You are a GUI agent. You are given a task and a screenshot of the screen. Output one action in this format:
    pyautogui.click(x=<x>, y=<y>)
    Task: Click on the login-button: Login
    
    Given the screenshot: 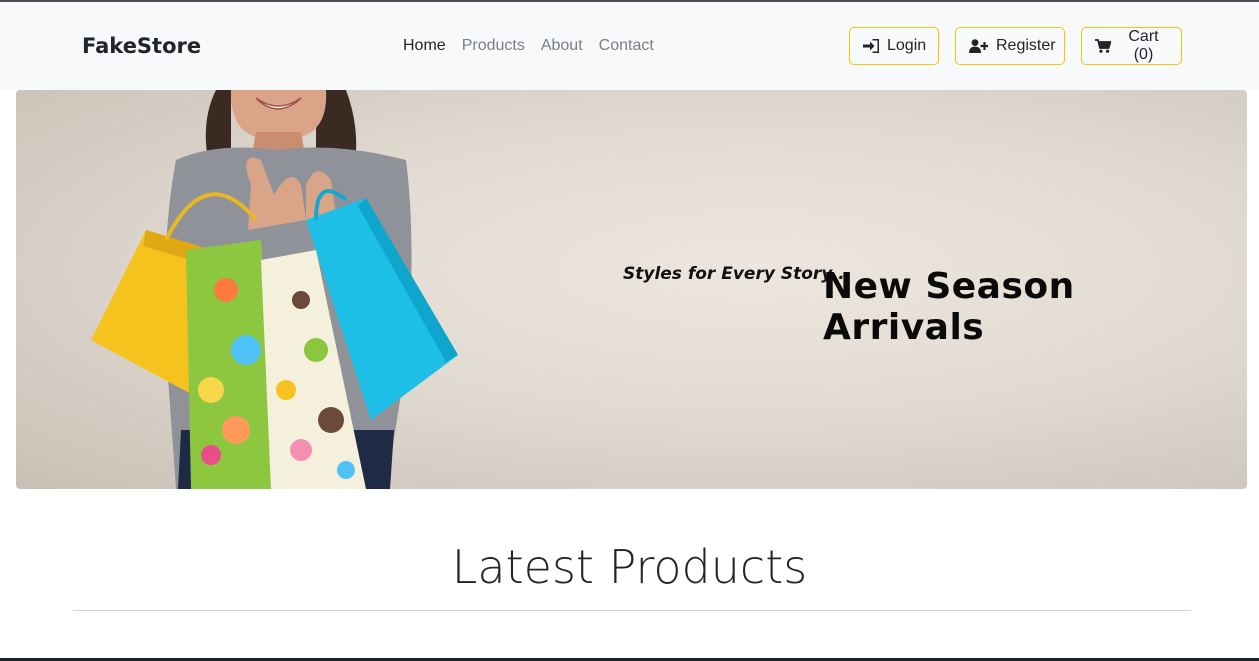 What is the action you would take?
    pyautogui.click(x=894, y=46)
    